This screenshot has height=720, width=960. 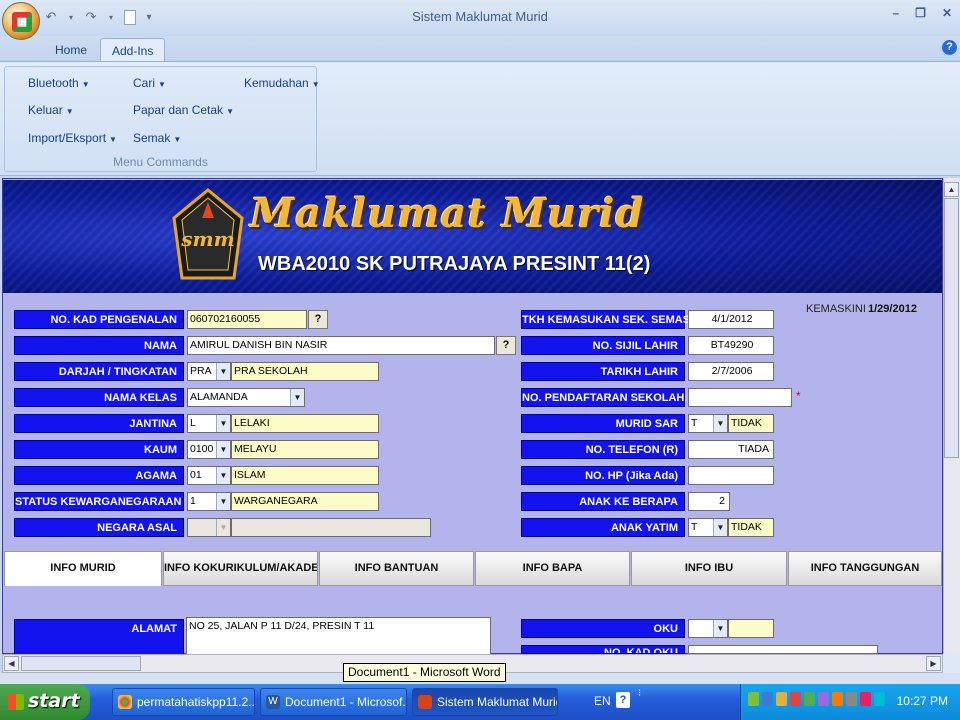 What do you see at coordinates (603, 345) in the screenshot?
I see `label-no-sijil-lahir: NO. SIJIL LAHIR` at bounding box center [603, 345].